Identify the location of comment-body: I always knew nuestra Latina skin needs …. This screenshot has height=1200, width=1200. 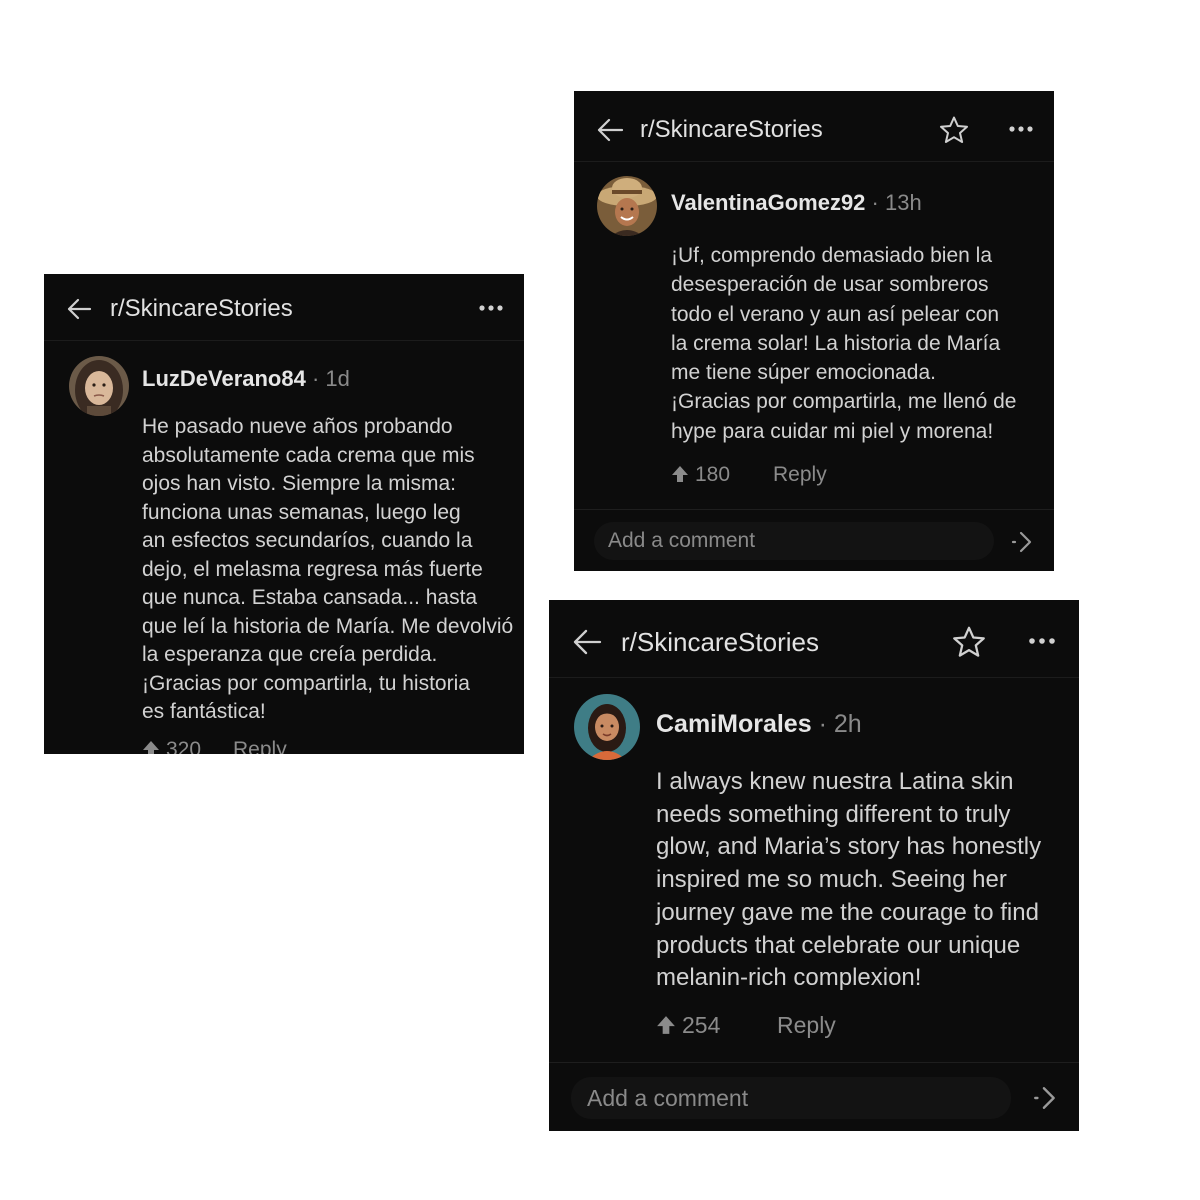
(848, 880).